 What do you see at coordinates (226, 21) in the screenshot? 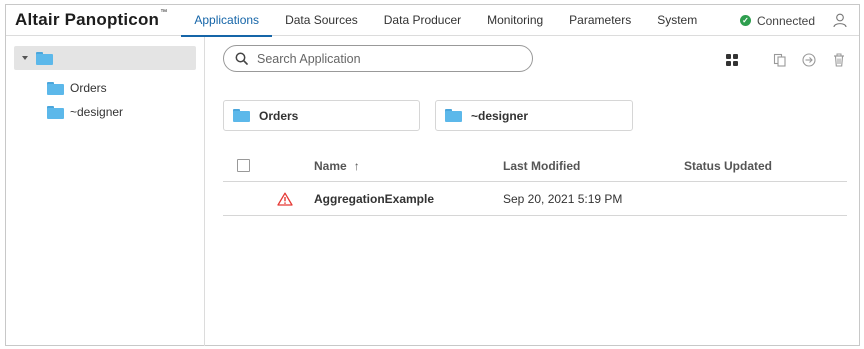
I see `tab-applications: Applications` at bounding box center [226, 21].